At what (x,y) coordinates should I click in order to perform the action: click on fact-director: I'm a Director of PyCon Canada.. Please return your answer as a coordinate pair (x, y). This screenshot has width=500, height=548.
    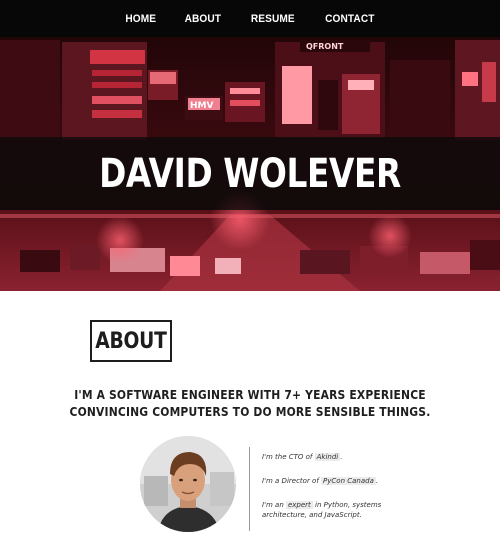
    Looking at the image, I should click on (320, 481).